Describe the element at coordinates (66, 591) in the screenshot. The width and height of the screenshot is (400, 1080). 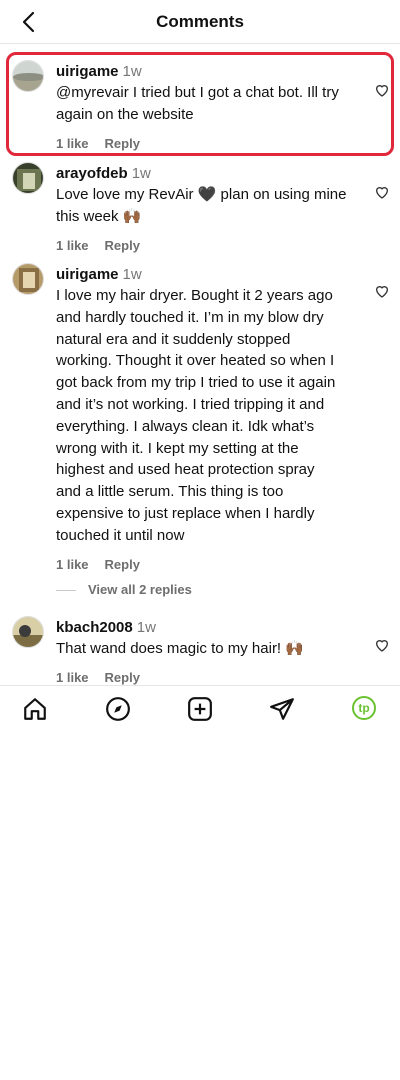
I see `replies-divider` at that location.